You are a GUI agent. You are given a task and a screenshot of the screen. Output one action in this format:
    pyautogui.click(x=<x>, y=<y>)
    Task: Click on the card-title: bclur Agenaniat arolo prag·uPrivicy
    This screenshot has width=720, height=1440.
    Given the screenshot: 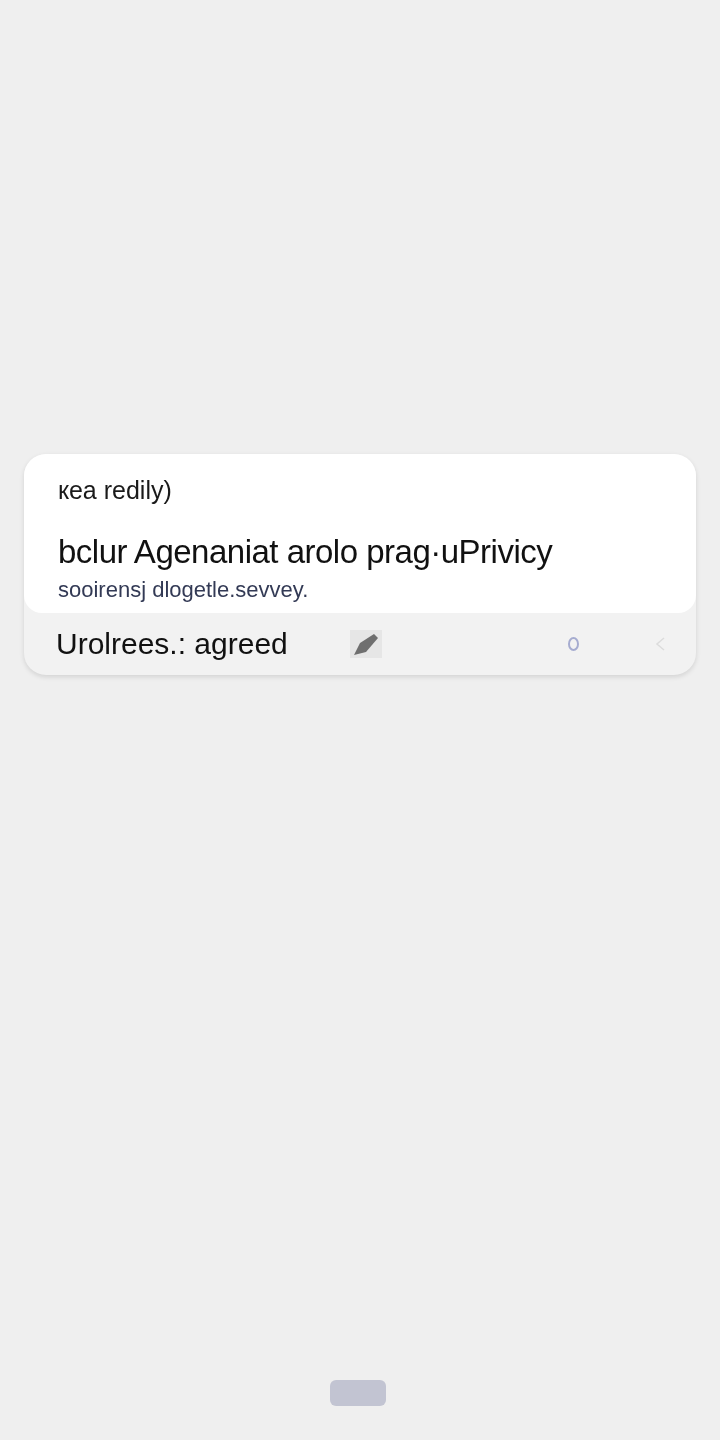 What is the action you would take?
    pyautogui.click(x=306, y=552)
    